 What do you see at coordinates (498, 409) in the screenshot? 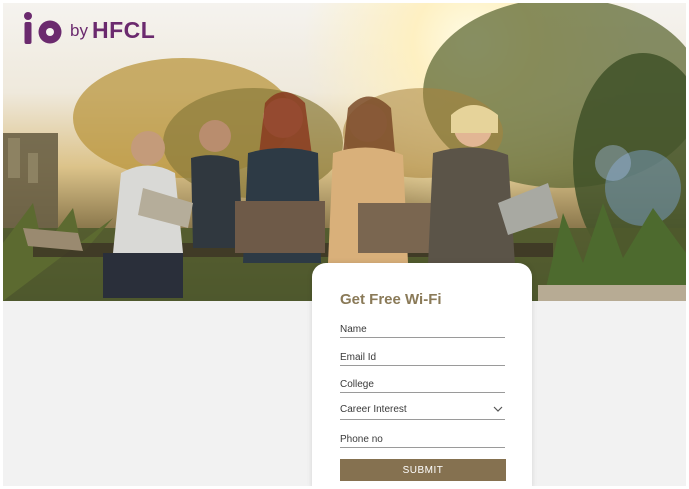
I see `chevron-down-icon` at bounding box center [498, 409].